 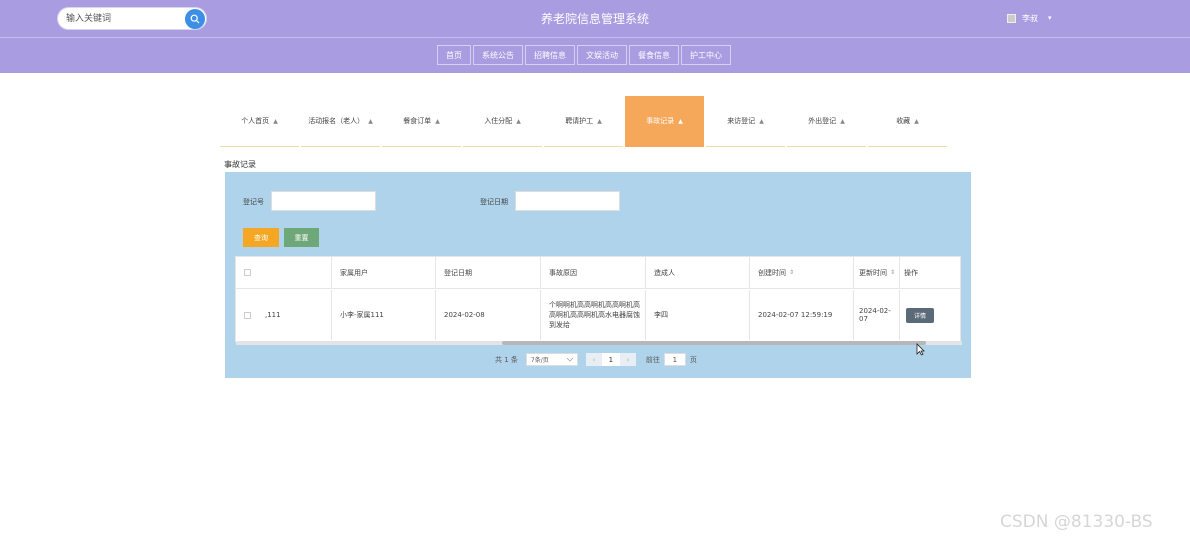 I want to click on cell-created-time: 2024-02-07 12:59:19, so click(x=802, y=315).